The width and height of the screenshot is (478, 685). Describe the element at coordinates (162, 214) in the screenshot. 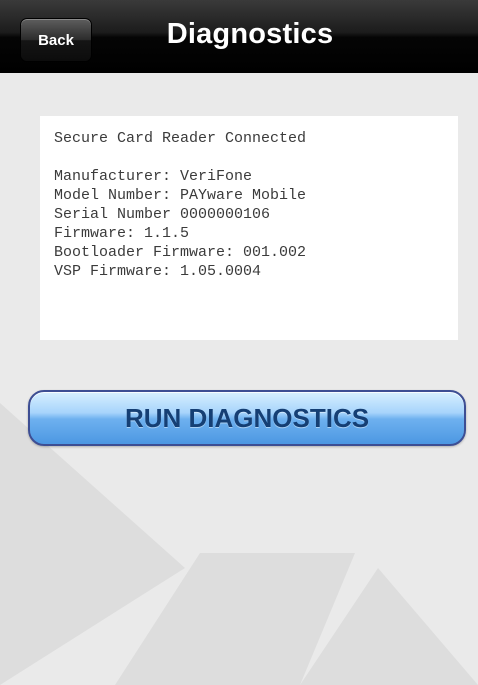

I see `serial-number-line: Serial Number 0000000106` at that location.